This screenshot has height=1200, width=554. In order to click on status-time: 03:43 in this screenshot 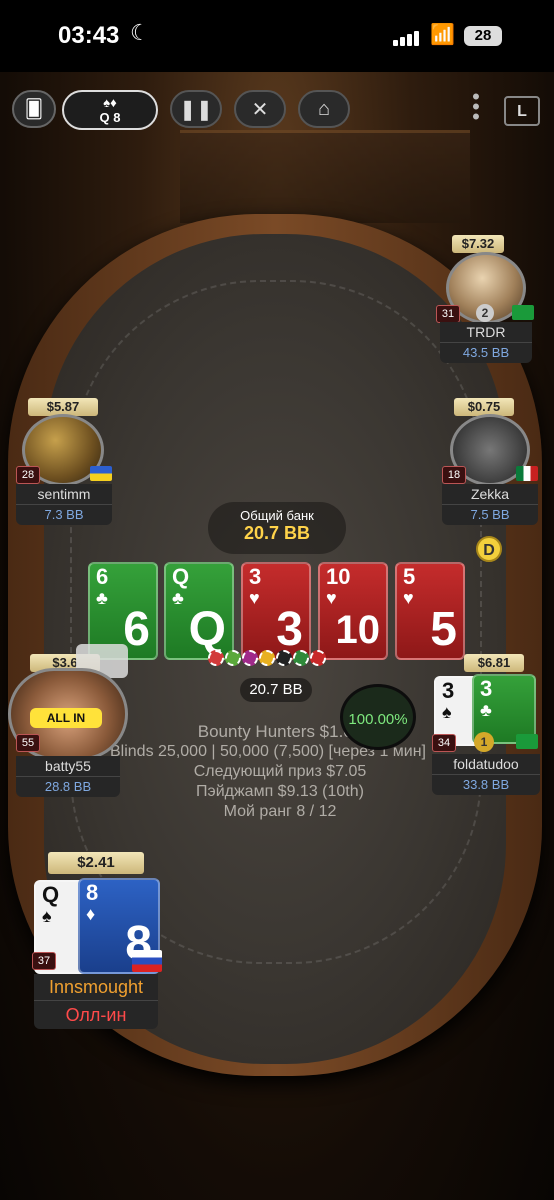, I will do `click(89, 35)`.